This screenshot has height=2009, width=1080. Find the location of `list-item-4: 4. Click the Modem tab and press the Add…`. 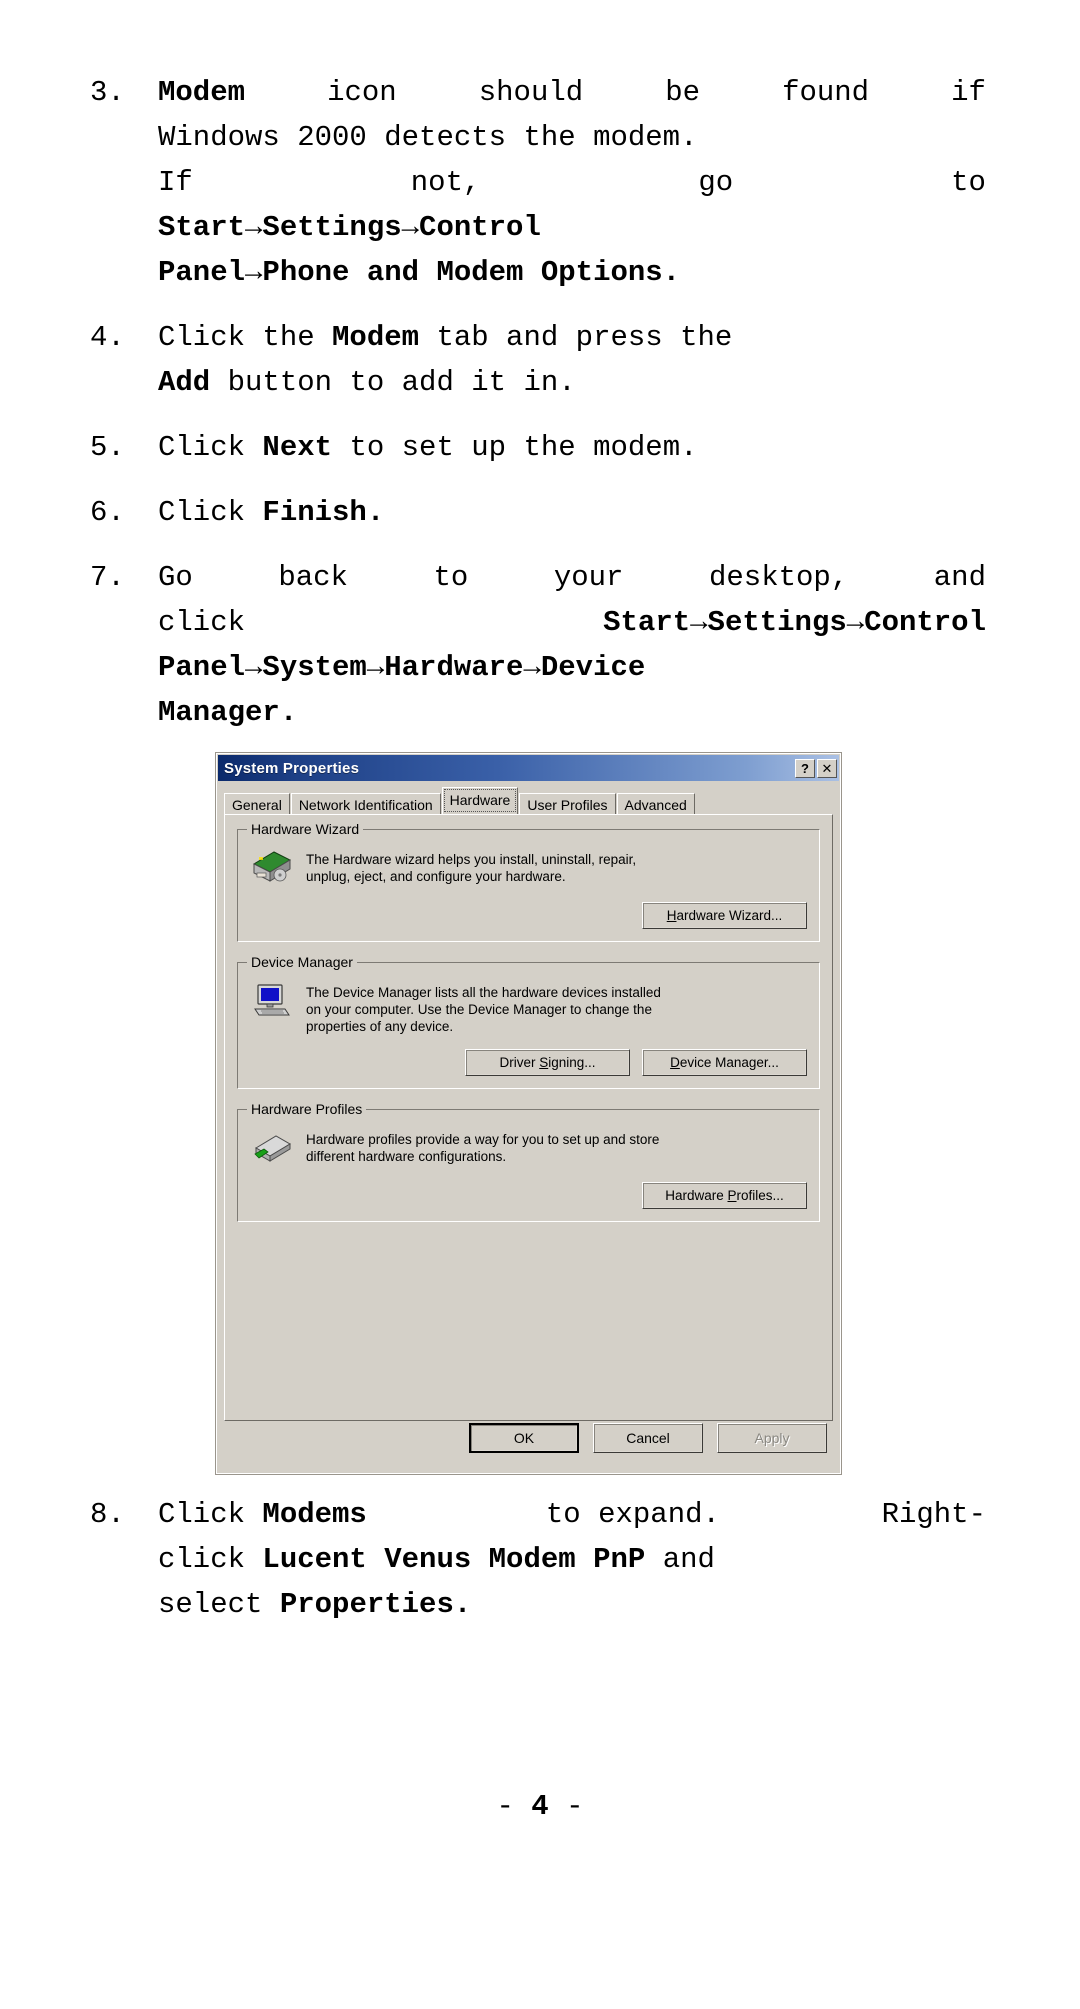

list-item-4: 4. Click the Modem tab and press the Add… is located at coordinates (536, 360).